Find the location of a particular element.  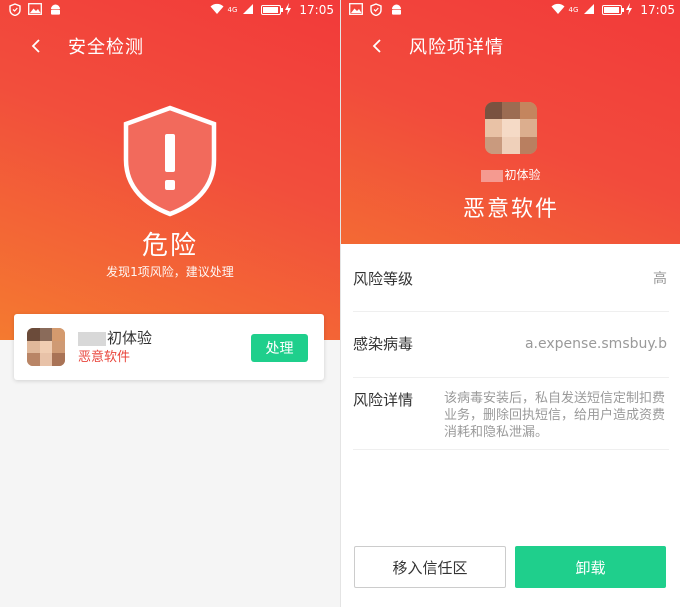

virus-name-row: 感染病毒 a.expense.smsbuy.b is located at coordinates (511, 345).